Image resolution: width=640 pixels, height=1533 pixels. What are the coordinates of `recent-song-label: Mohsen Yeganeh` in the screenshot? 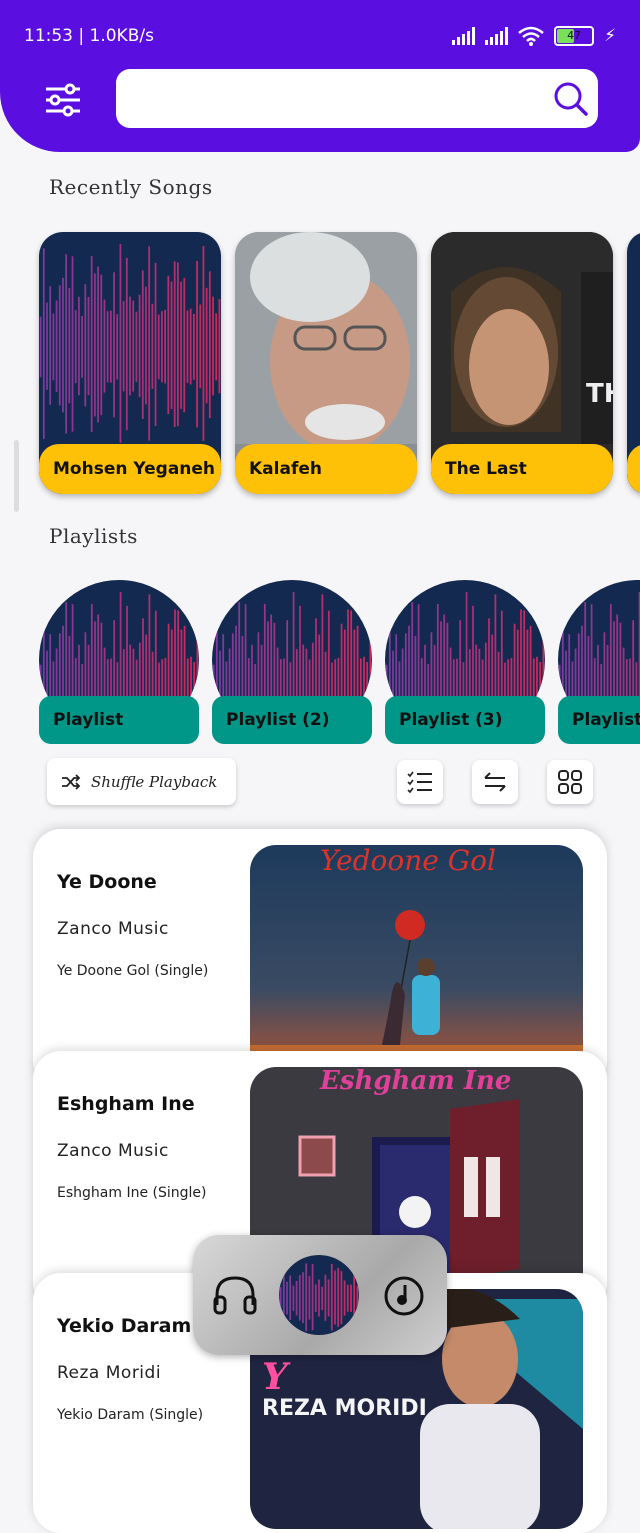 It's located at (130, 469).